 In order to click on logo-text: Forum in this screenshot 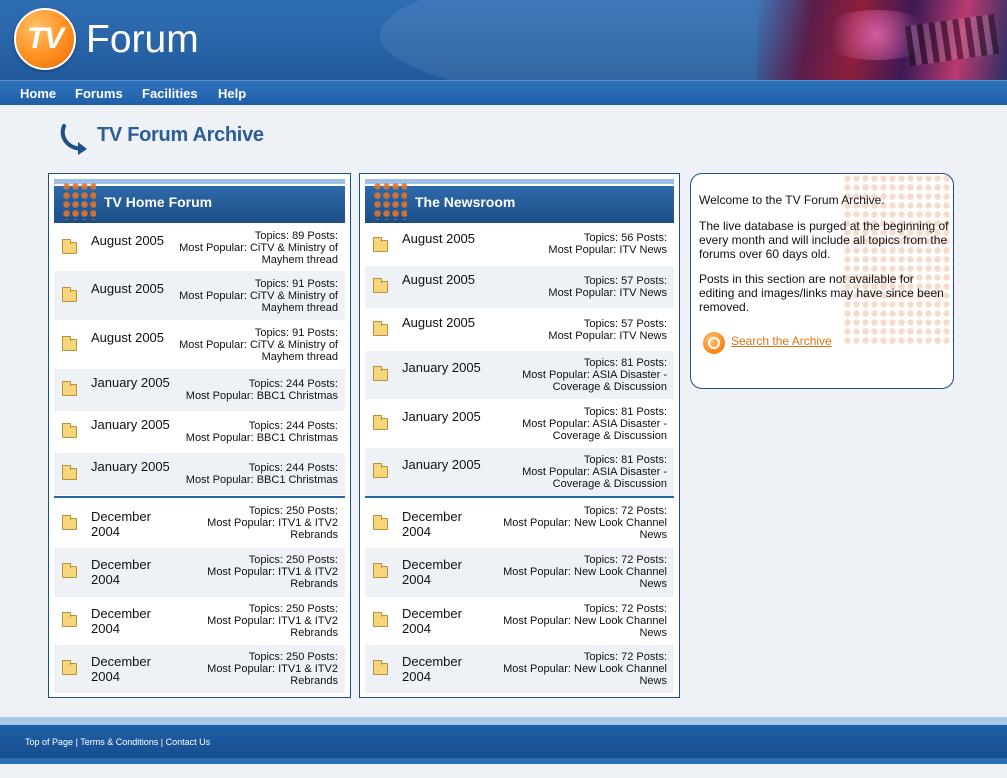, I will do `click(142, 40)`.